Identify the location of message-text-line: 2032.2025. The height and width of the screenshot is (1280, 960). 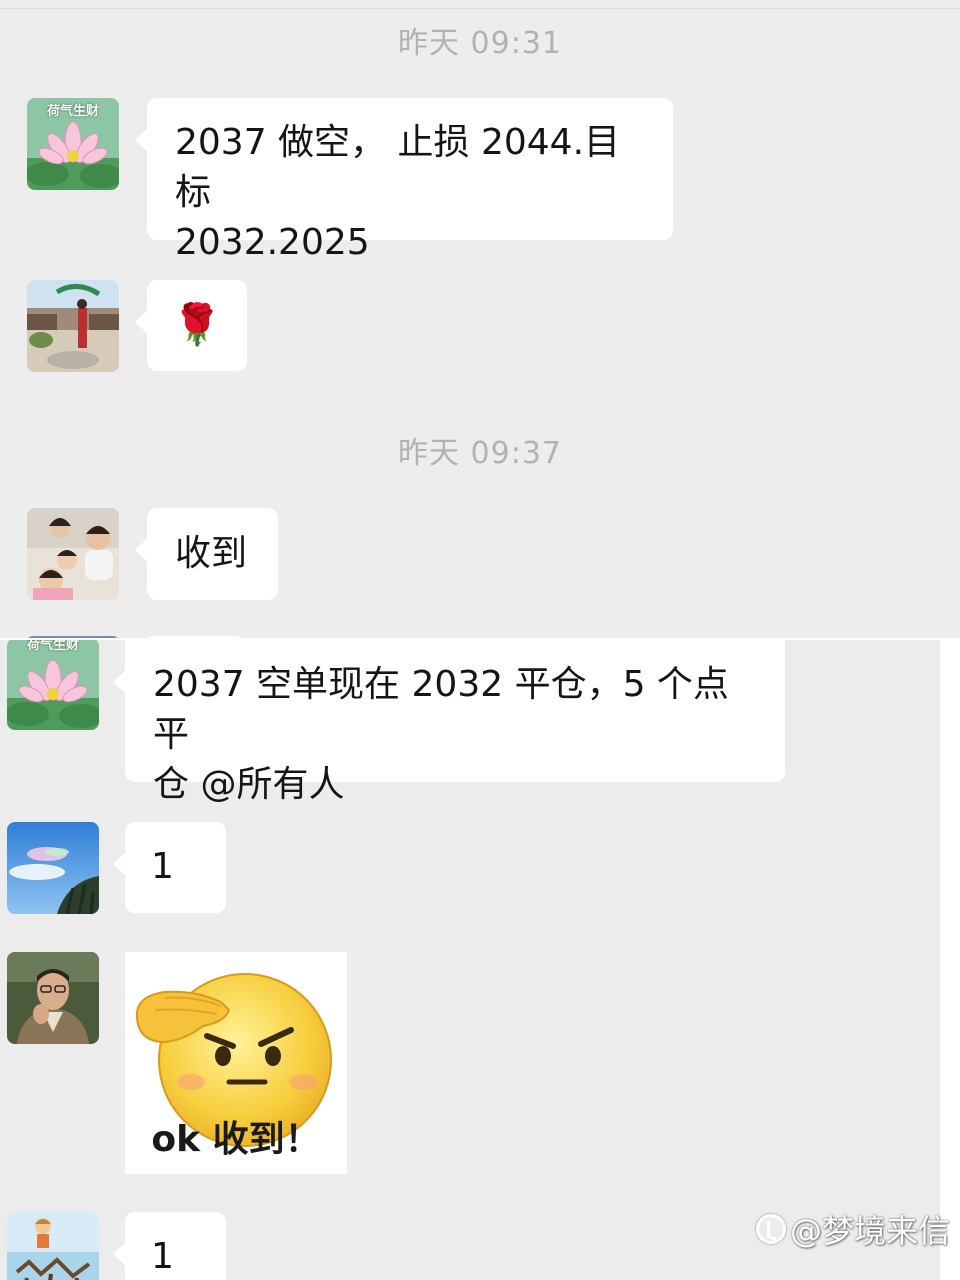
(272, 242).